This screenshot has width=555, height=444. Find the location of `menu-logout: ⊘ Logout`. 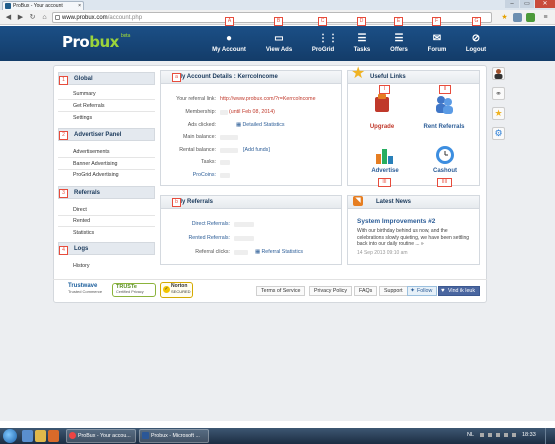

menu-logout: ⊘ Logout is located at coordinates (476, 43).